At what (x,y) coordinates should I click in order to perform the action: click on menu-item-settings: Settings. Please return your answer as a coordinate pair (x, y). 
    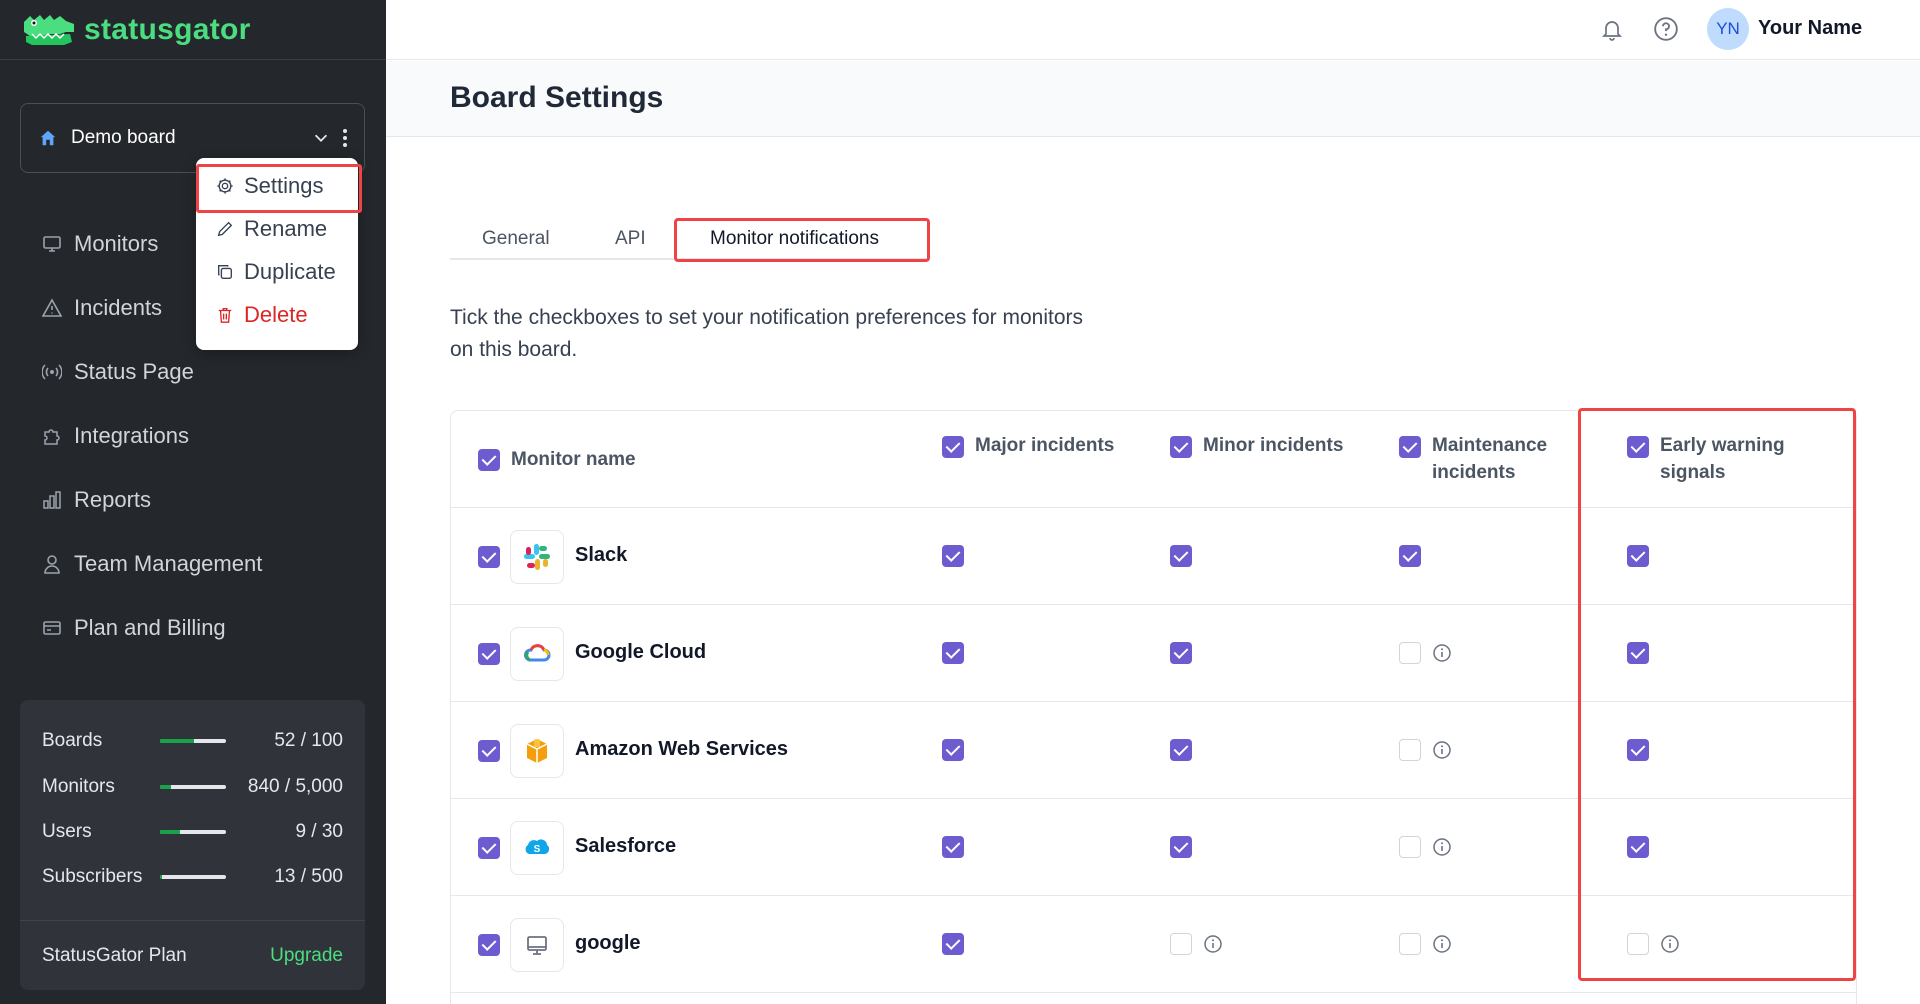
    Looking at the image, I should click on (279, 188).